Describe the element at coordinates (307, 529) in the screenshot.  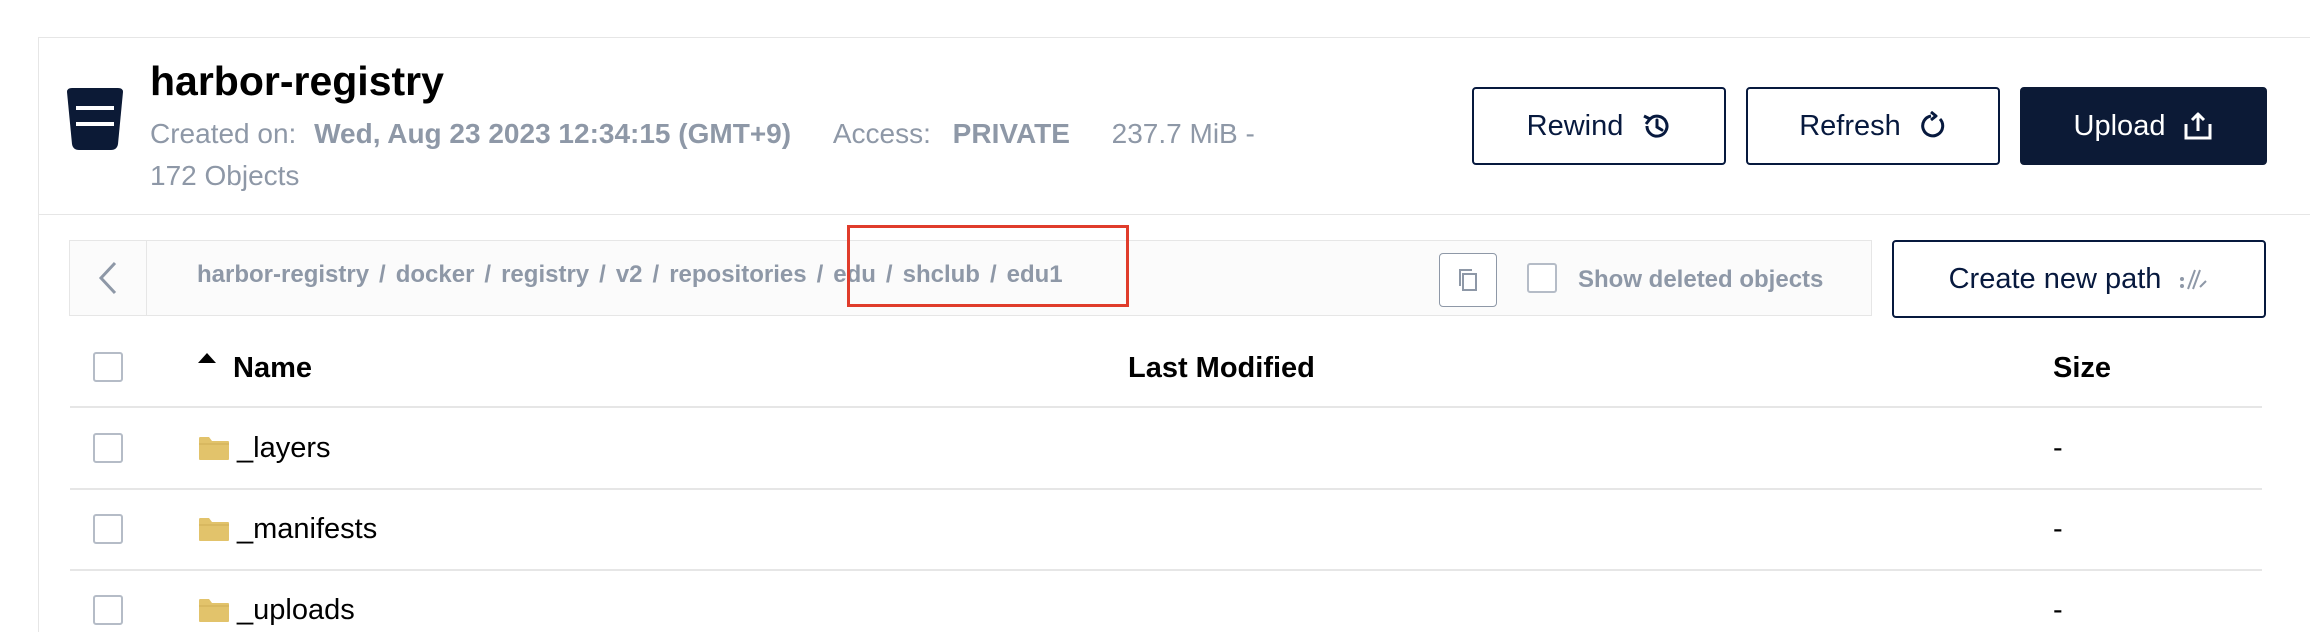
I see `row-name: _manifests` at that location.